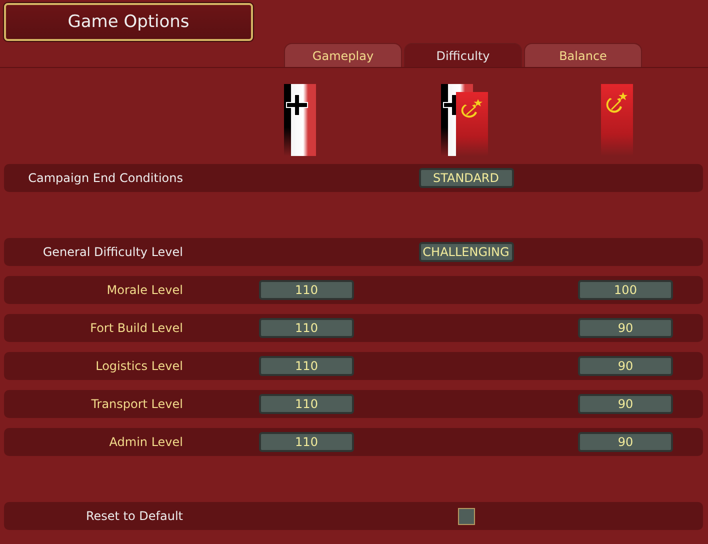  Describe the element at coordinates (128, 22) in the screenshot. I see `window-title: Game Options` at that location.